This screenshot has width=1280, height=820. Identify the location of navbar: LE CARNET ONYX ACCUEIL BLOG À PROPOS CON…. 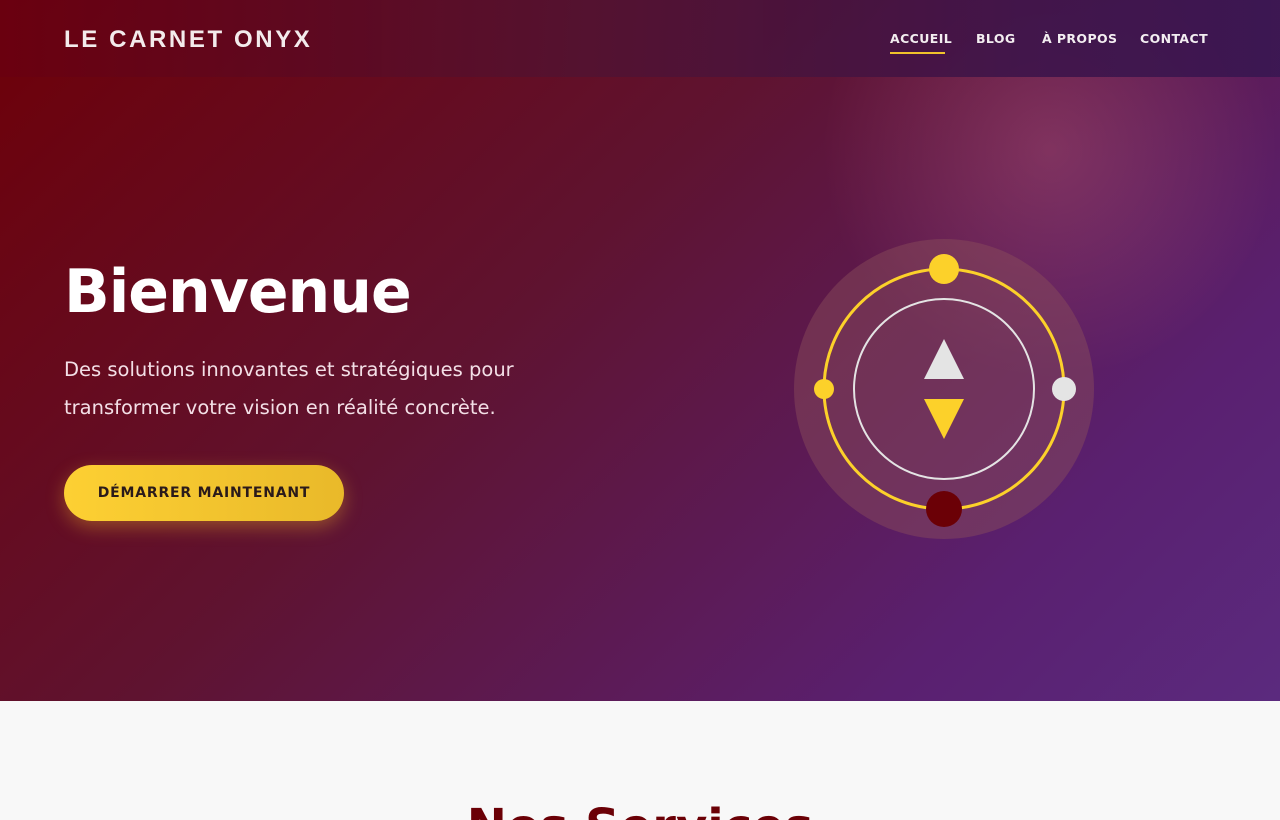
(640, 38).